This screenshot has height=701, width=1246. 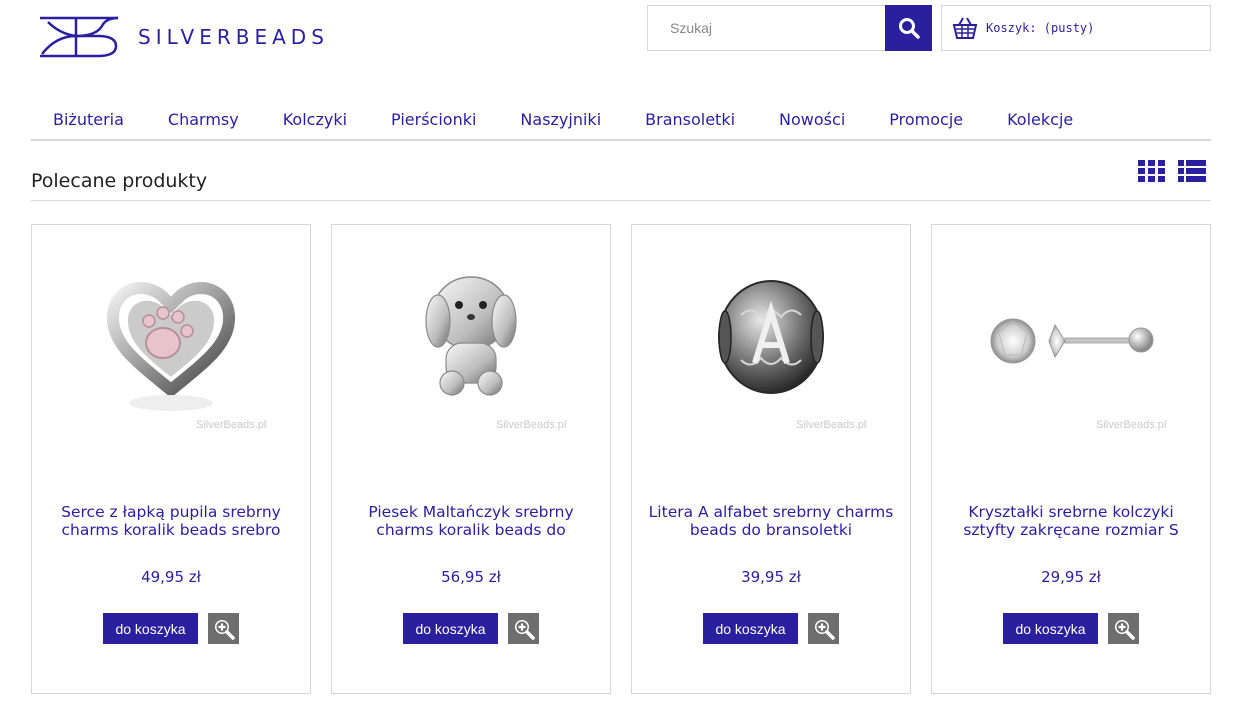 What do you see at coordinates (771, 577) in the screenshot?
I see `product-price: 39,95 zł` at bounding box center [771, 577].